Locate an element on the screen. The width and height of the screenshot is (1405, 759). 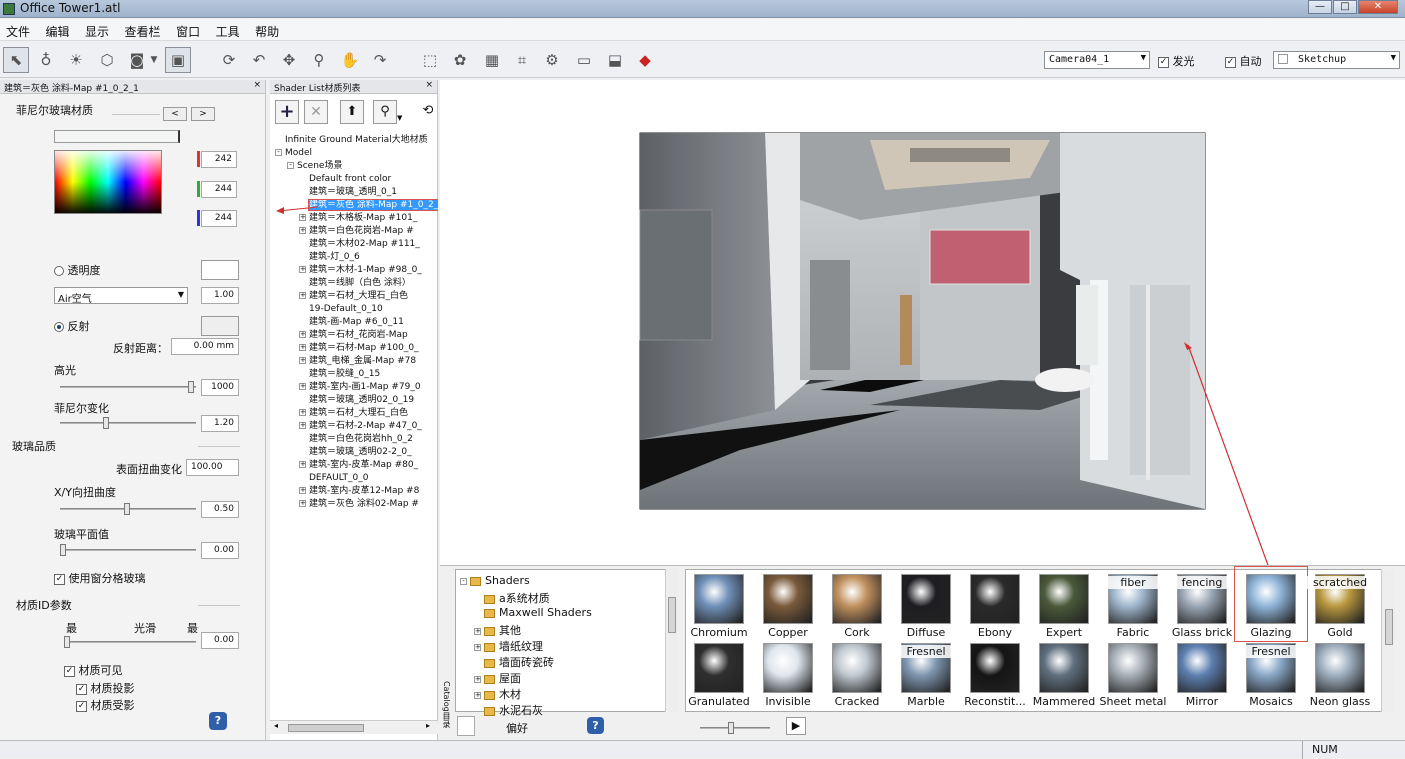
more-tools-icon: ⟲ is located at coordinates (428, 112).